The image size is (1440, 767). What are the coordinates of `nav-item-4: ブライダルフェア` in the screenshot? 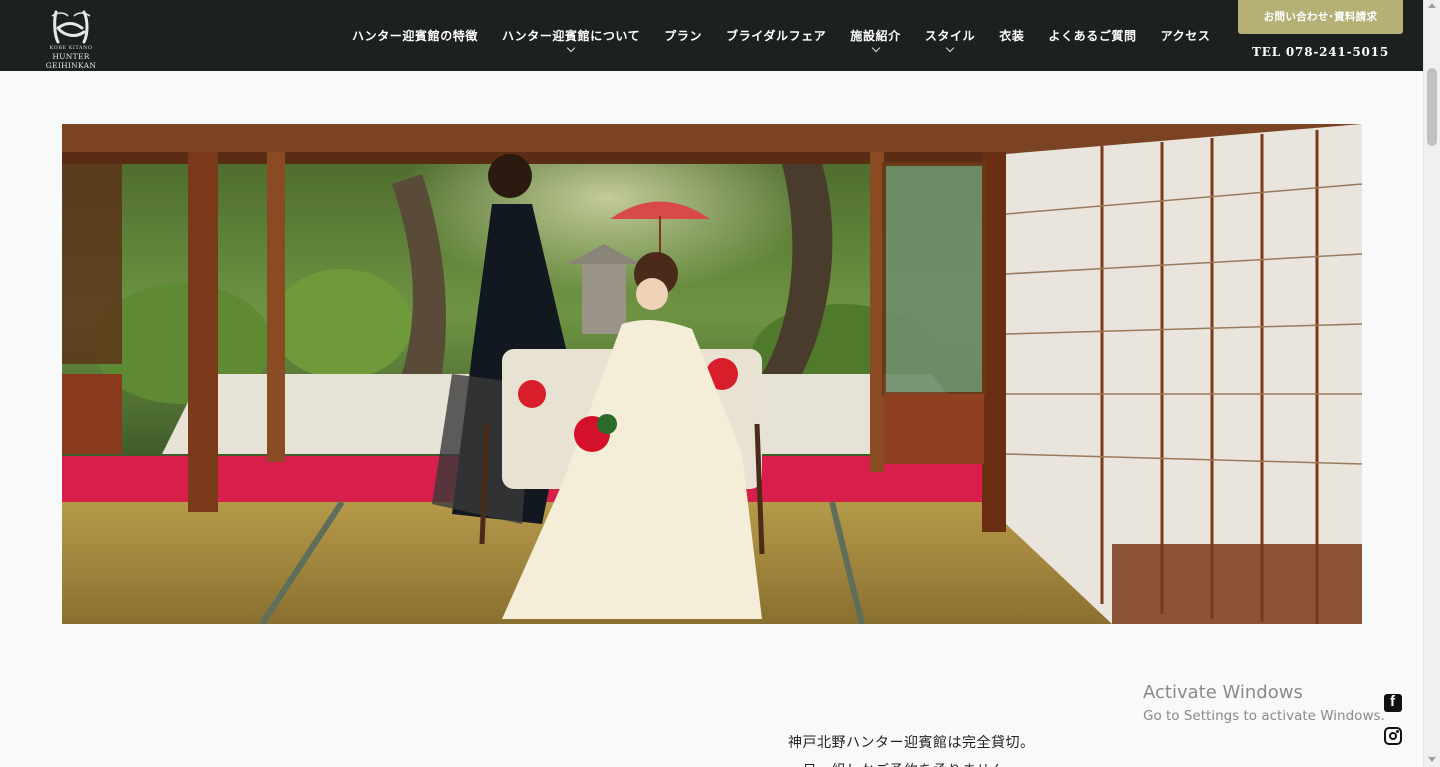 It's located at (776, 36).